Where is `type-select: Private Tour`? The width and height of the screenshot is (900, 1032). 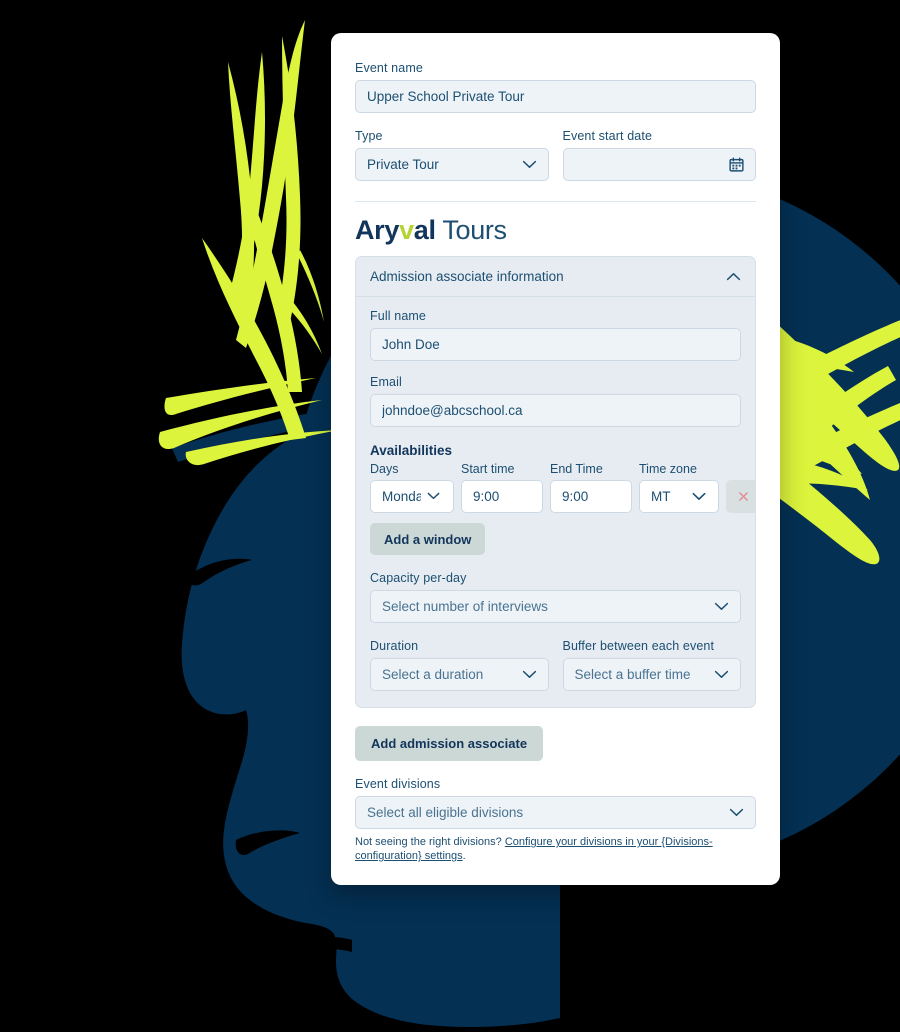
type-select: Private Tour is located at coordinates (452, 164).